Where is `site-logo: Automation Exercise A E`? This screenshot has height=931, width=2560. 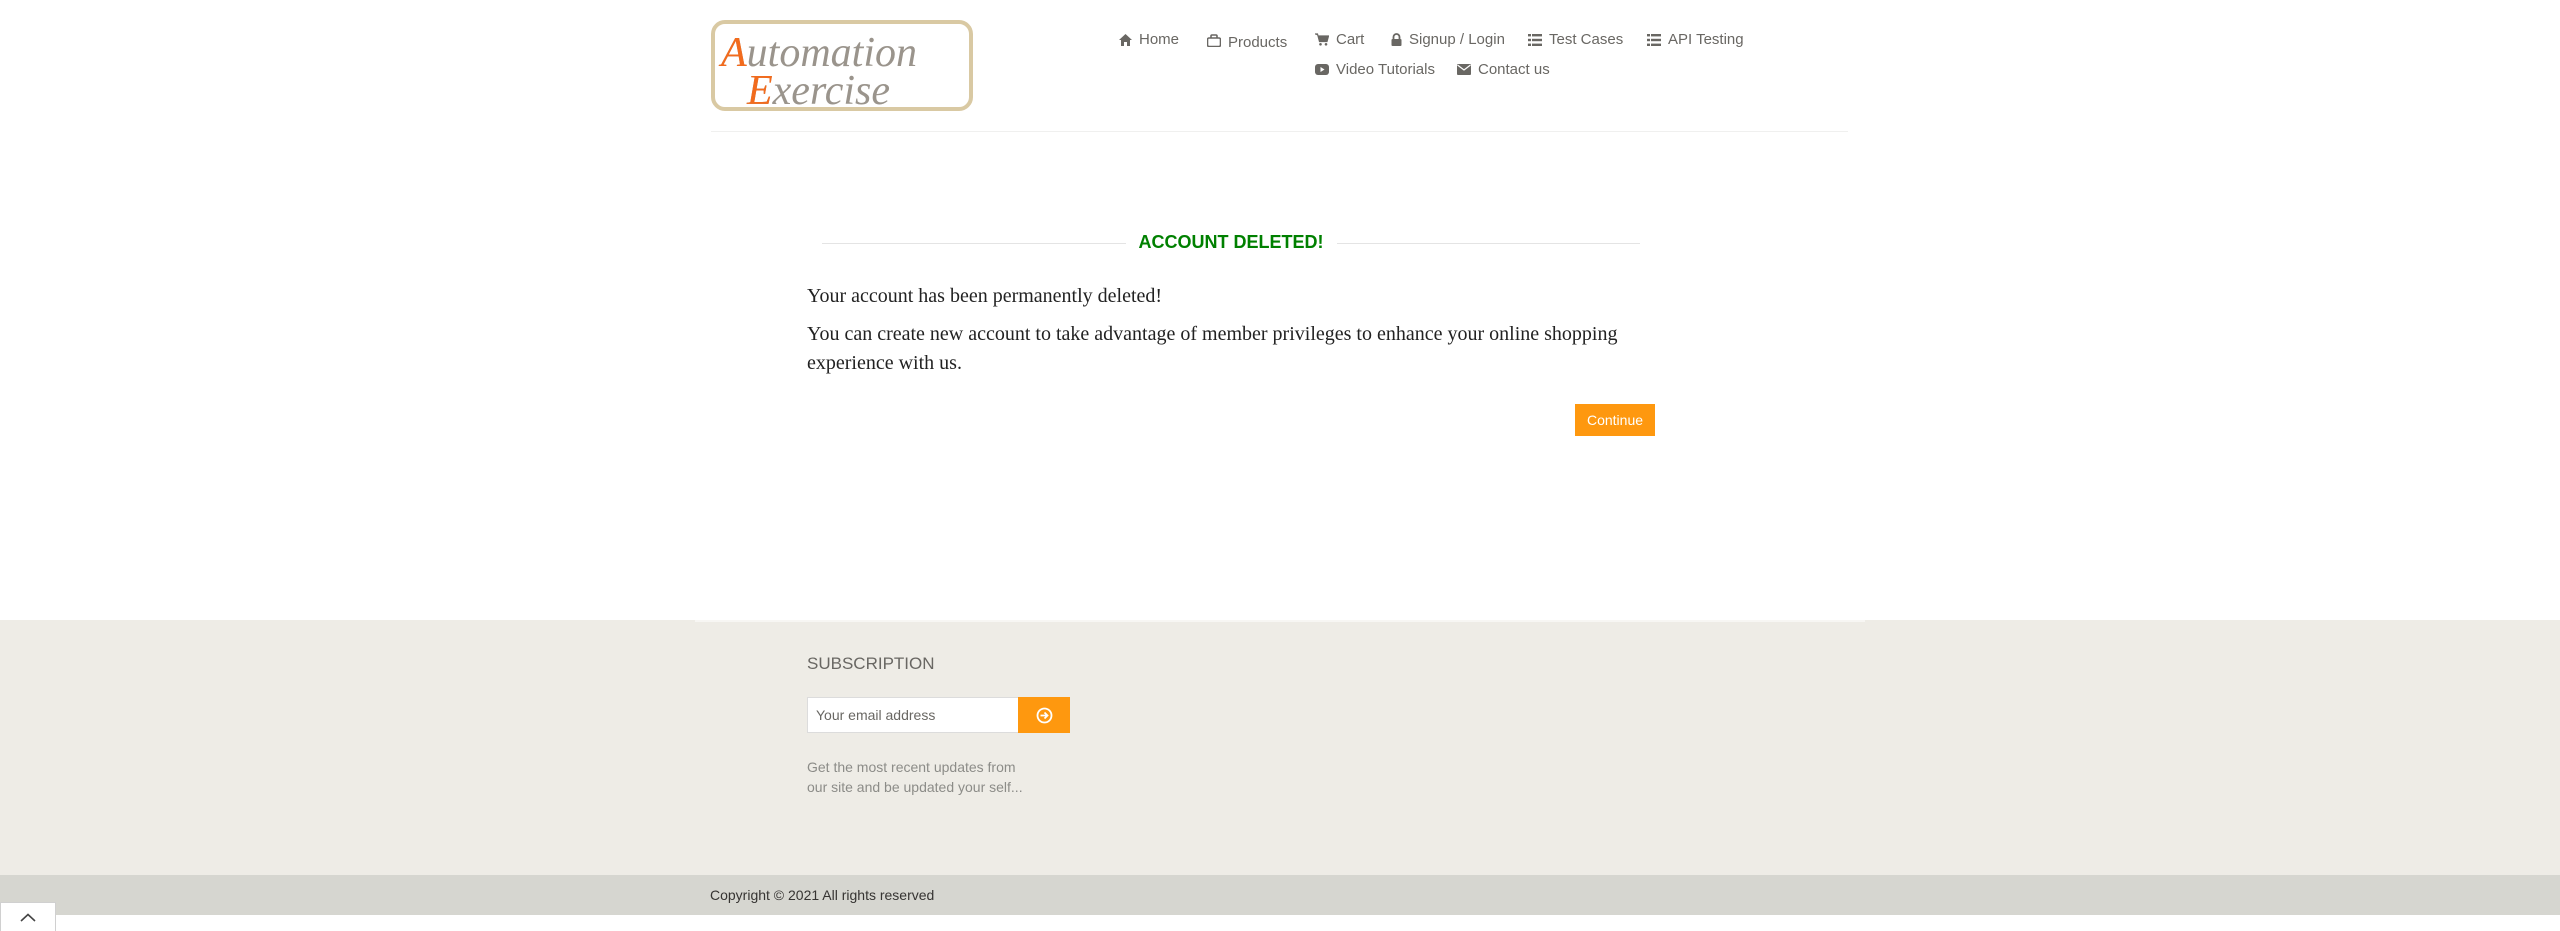
site-logo: Automation Exercise A E is located at coordinates (842, 65).